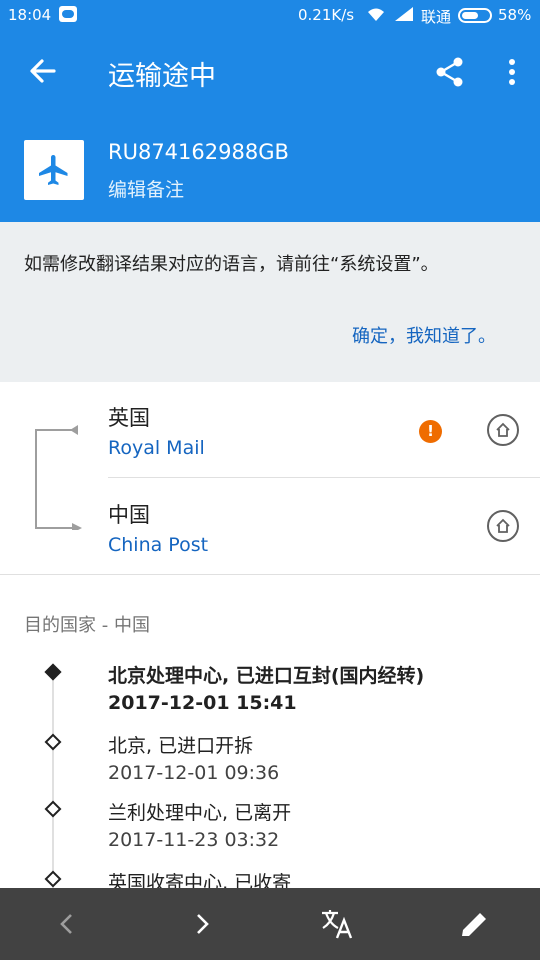  What do you see at coordinates (474, 924) in the screenshot?
I see `pencil-icon` at bounding box center [474, 924].